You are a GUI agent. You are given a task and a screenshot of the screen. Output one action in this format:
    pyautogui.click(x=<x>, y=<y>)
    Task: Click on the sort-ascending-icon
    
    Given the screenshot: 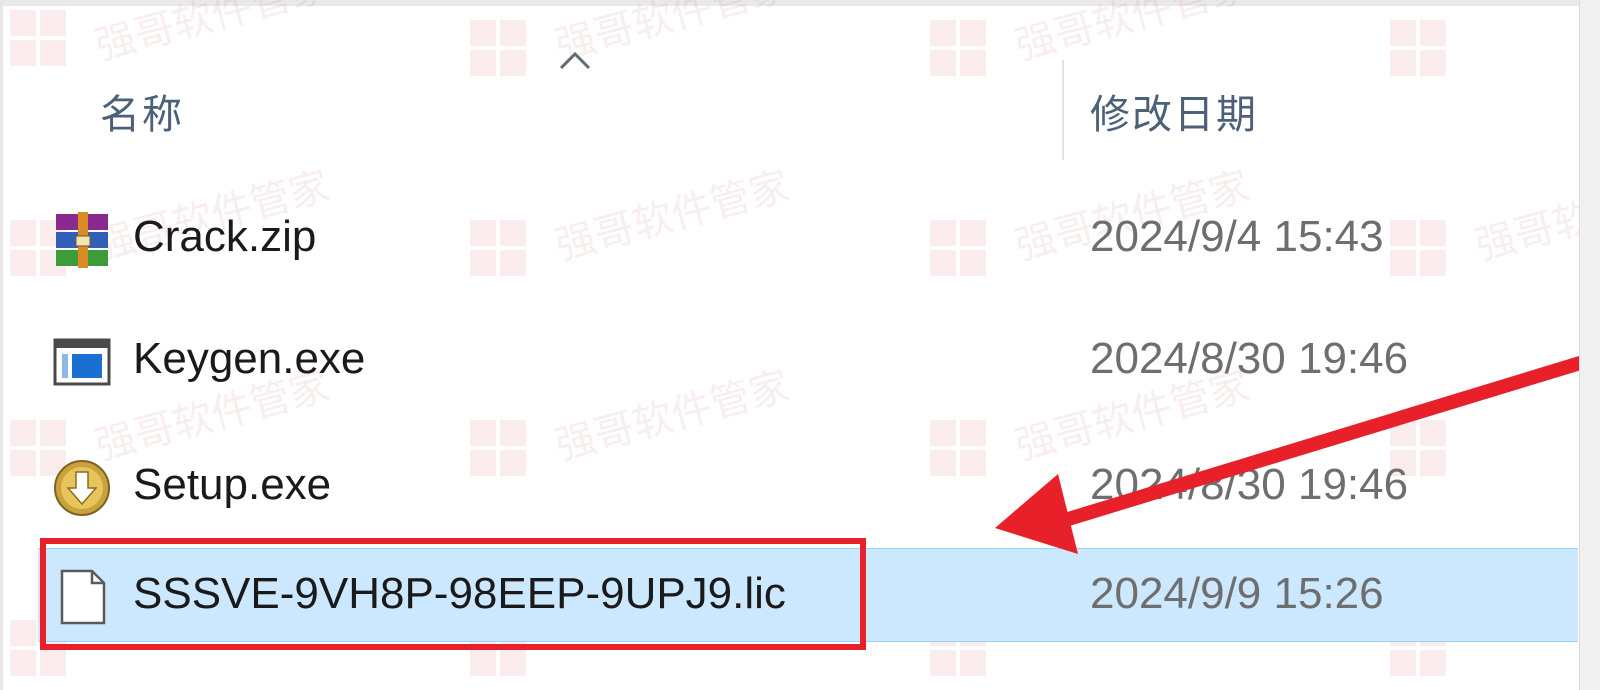 What is the action you would take?
    pyautogui.click(x=575, y=60)
    